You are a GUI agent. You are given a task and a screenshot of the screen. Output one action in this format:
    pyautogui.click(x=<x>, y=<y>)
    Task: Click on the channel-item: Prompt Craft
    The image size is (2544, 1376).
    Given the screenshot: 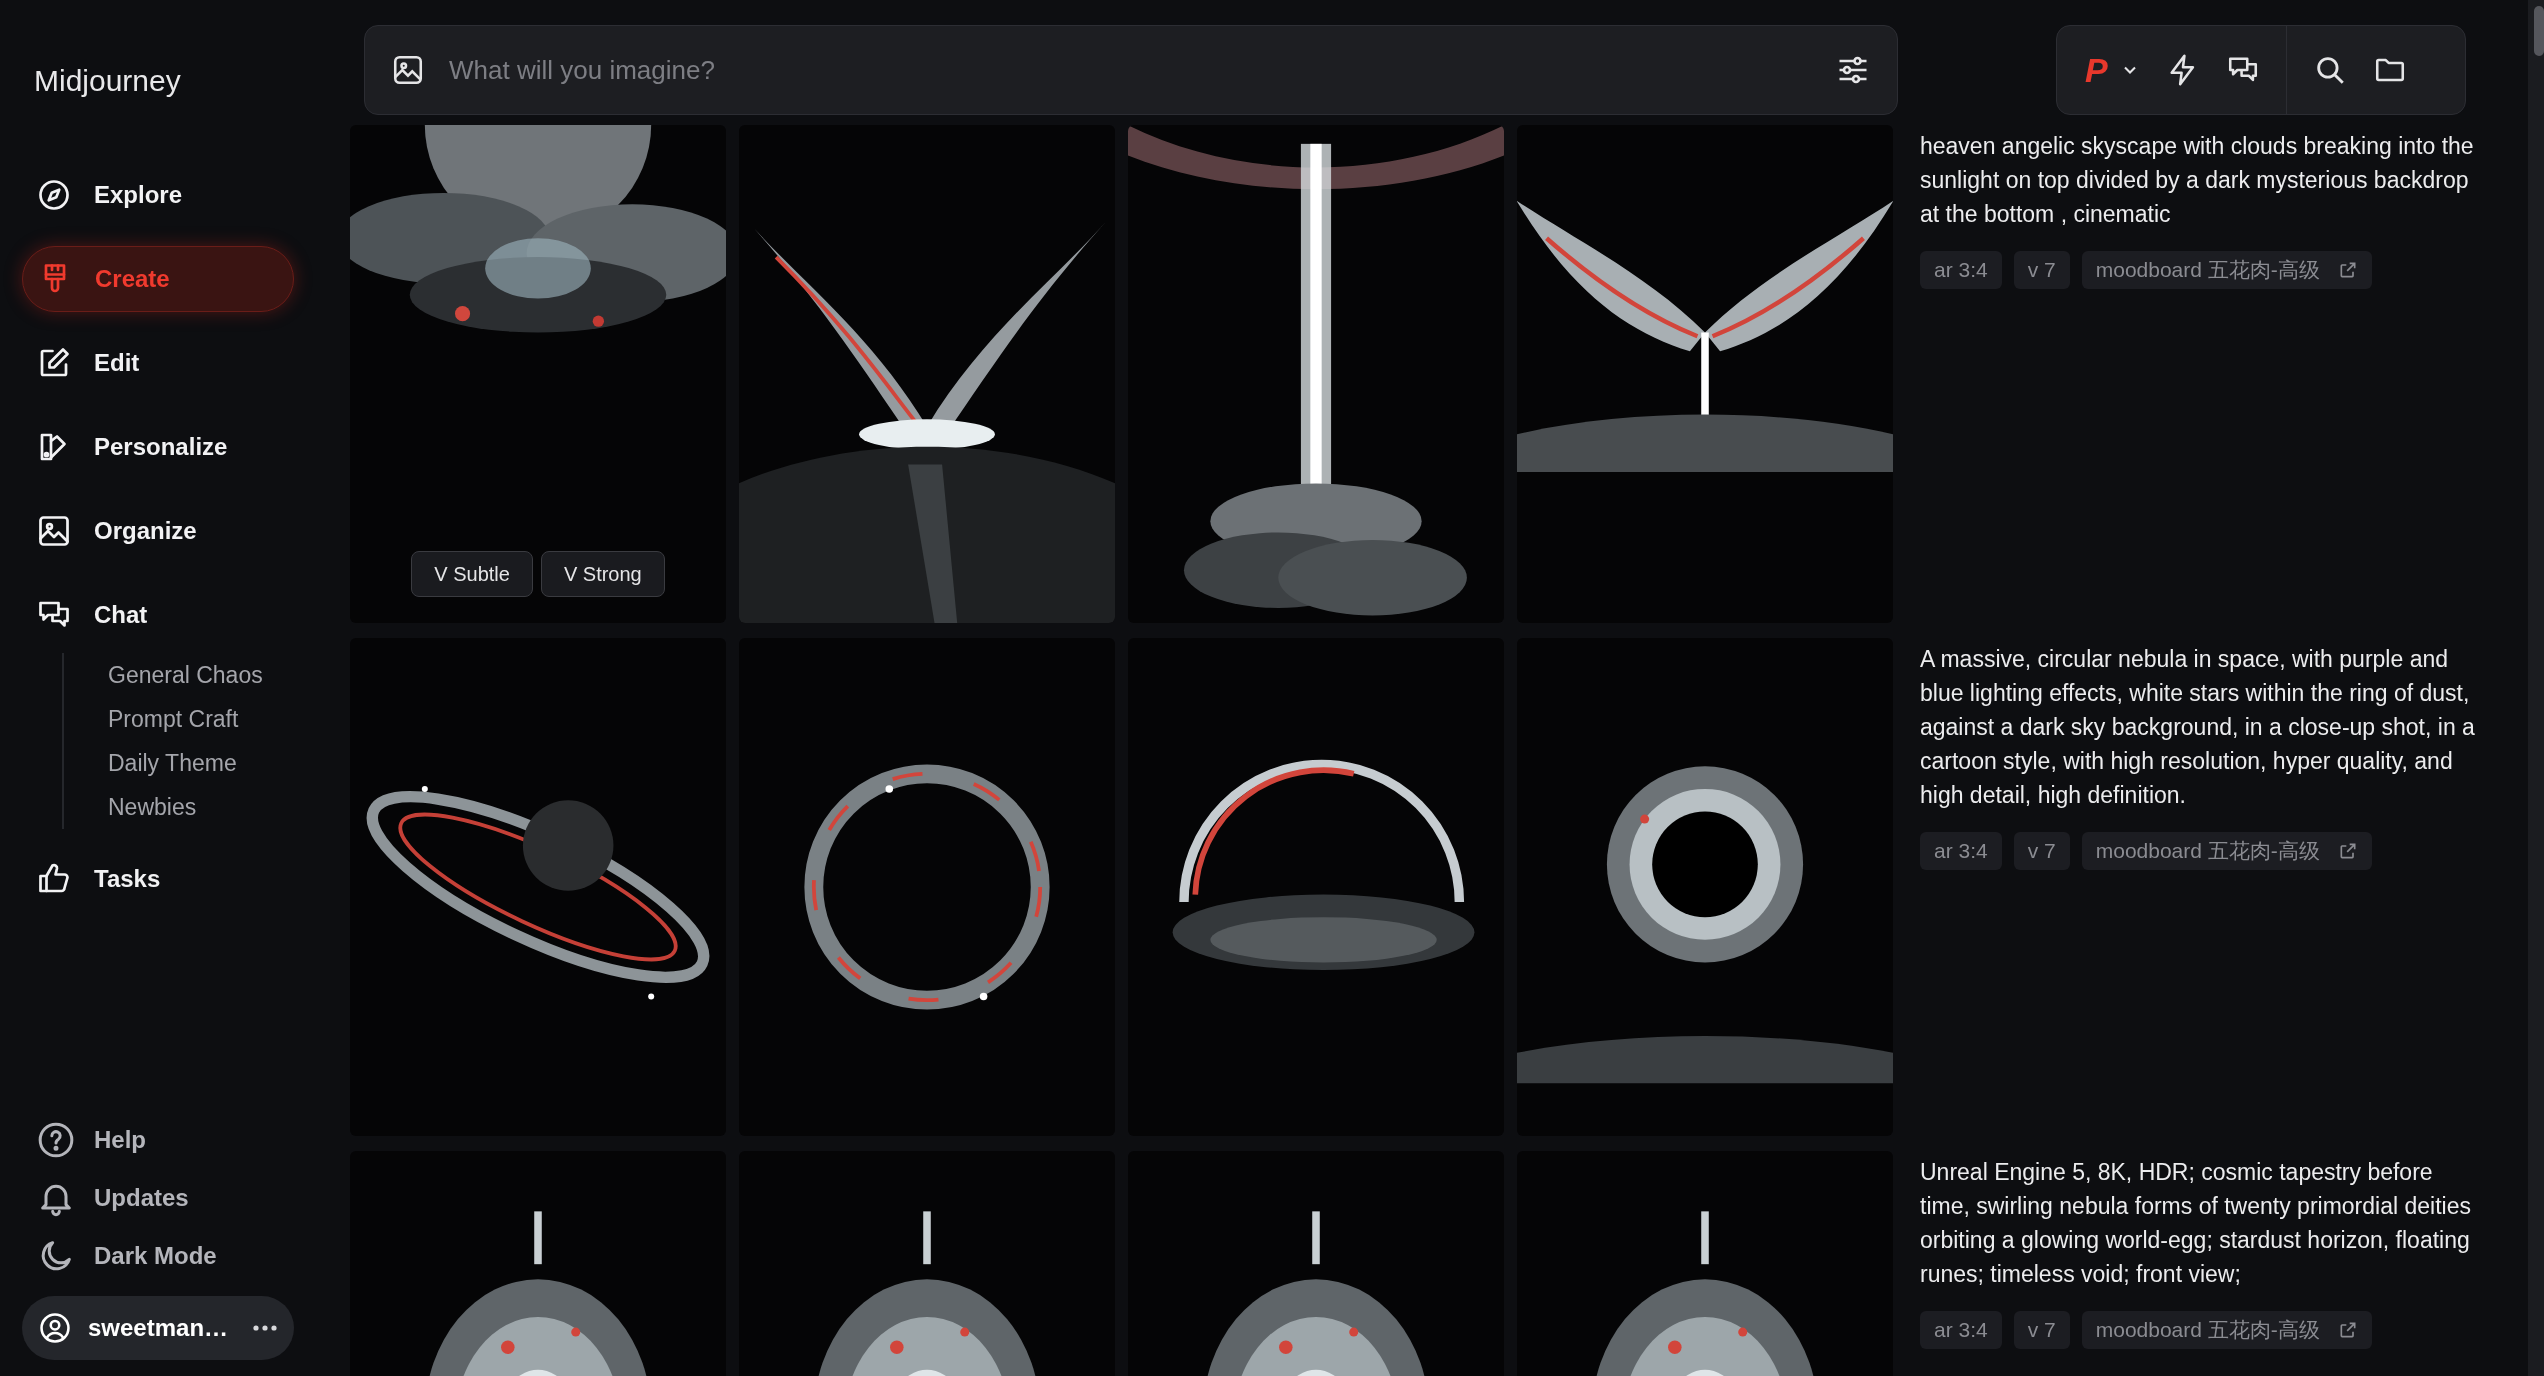 What is the action you would take?
    pyautogui.click(x=218, y=719)
    